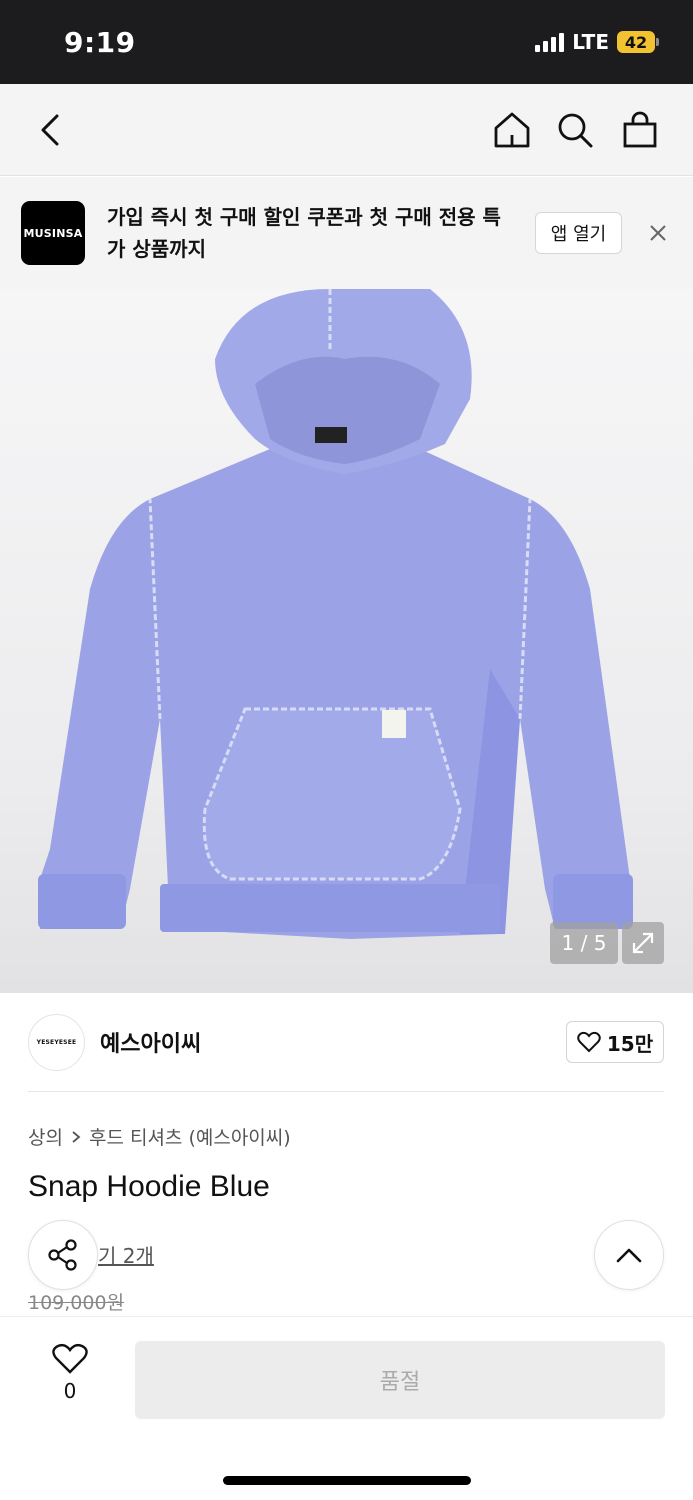  What do you see at coordinates (190, 1136) in the screenshot?
I see `breadcrumb-subcategory: 후드 티셔츠 (예스아이씨)` at bounding box center [190, 1136].